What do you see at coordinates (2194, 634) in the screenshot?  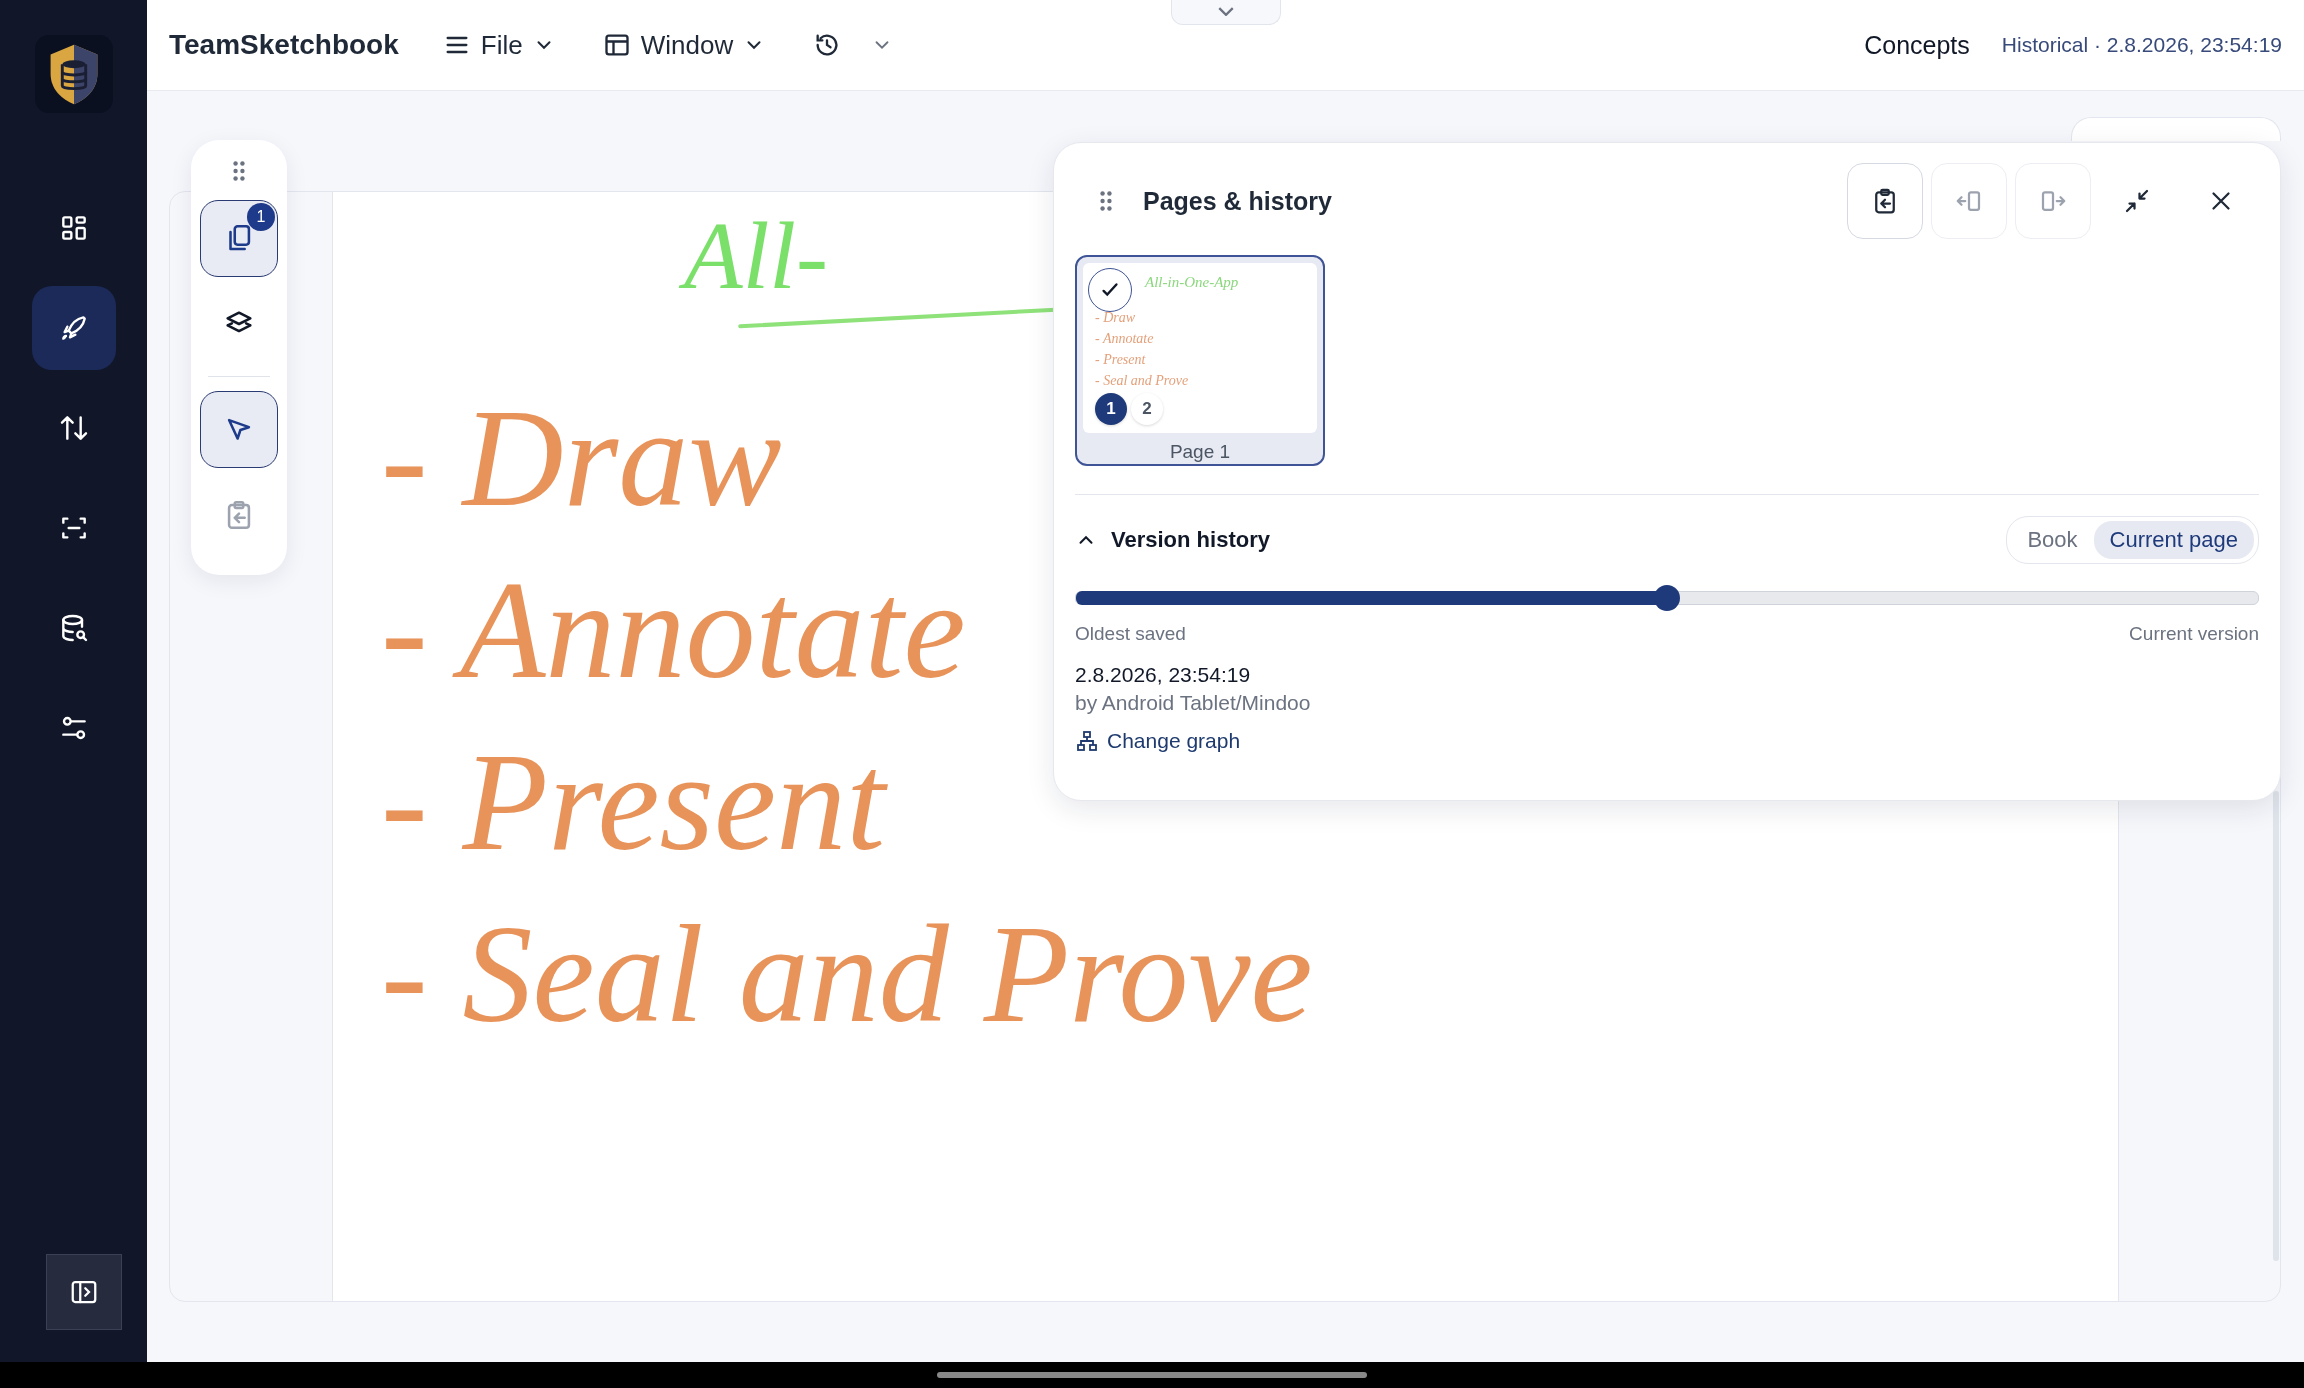 I see `slider-end-label: Current version` at bounding box center [2194, 634].